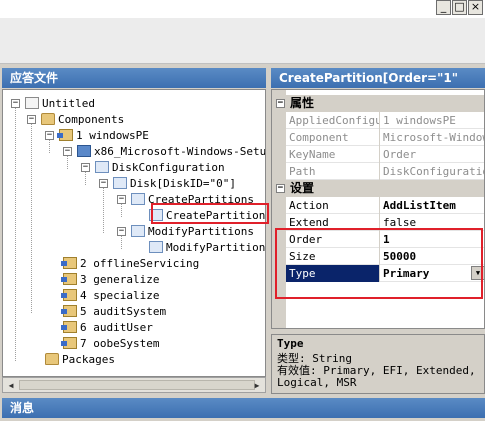  What do you see at coordinates (290, 343) in the screenshot?
I see `description-title: Type` at bounding box center [290, 343].